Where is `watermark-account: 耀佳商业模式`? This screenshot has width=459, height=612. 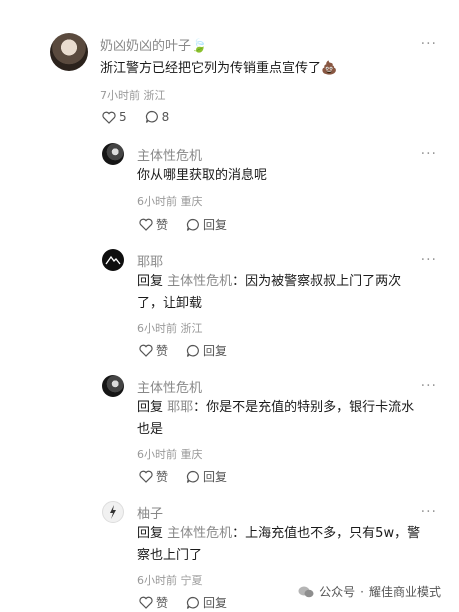
watermark-account: 耀佳商业模式 is located at coordinates (404, 592).